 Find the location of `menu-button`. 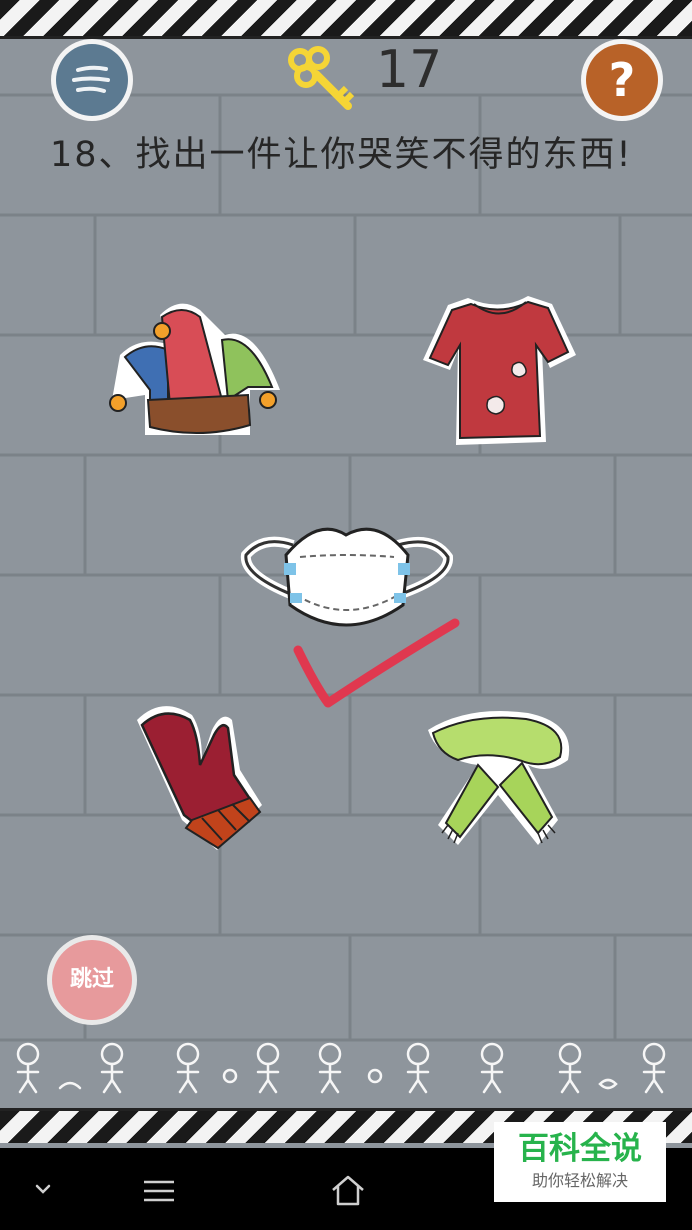

menu-button is located at coordinates (92, 80).